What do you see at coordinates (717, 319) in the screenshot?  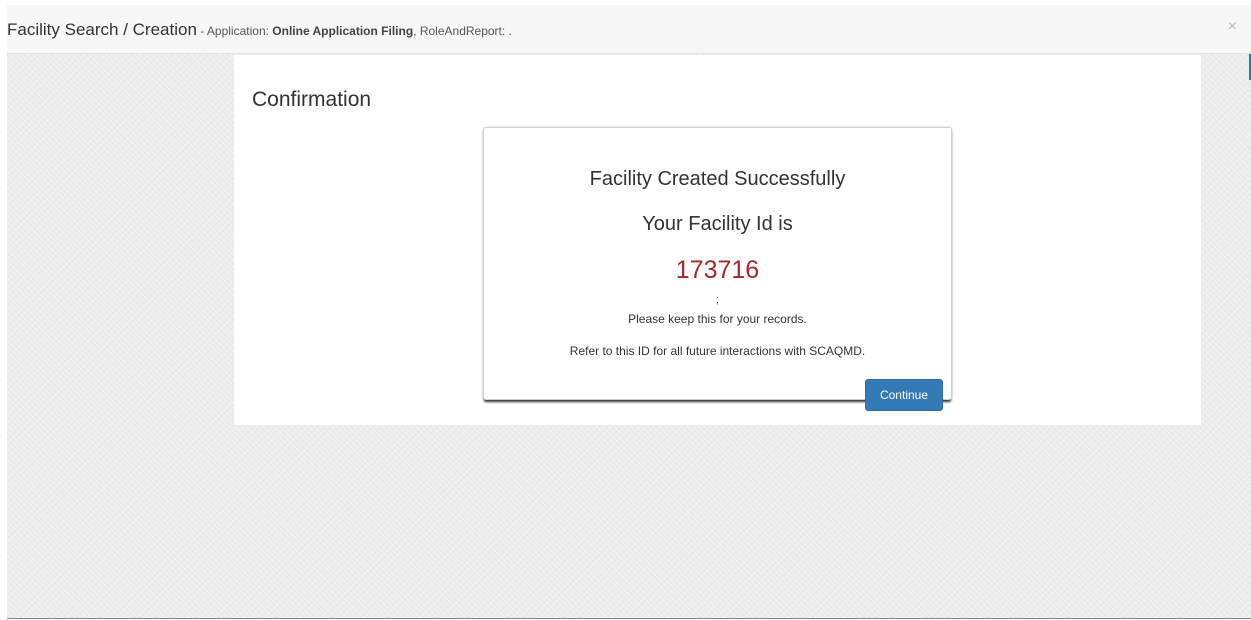 I see `records-note: Please keep this for your records.` at bounding box center [717, 319].